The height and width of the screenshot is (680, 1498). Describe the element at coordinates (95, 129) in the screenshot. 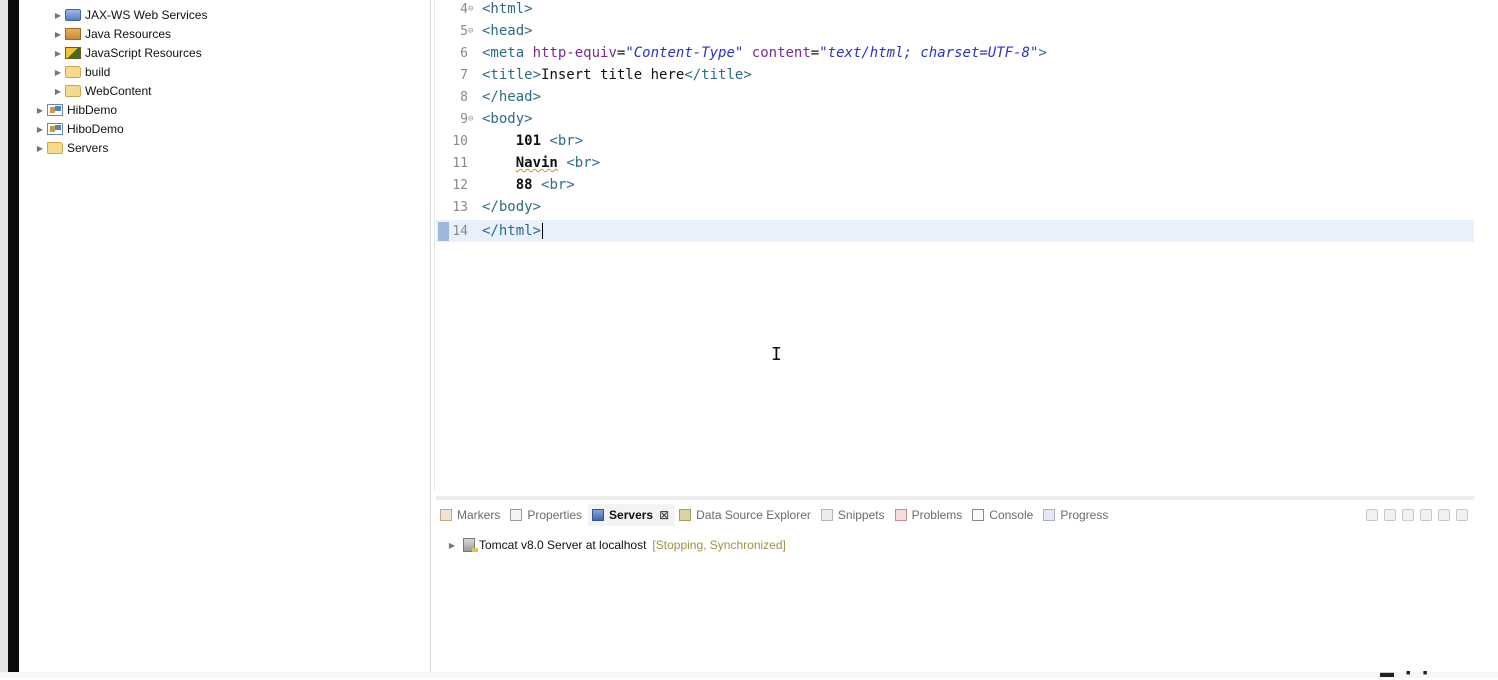

I see `tree-item-label: HiboDemo` at that location.